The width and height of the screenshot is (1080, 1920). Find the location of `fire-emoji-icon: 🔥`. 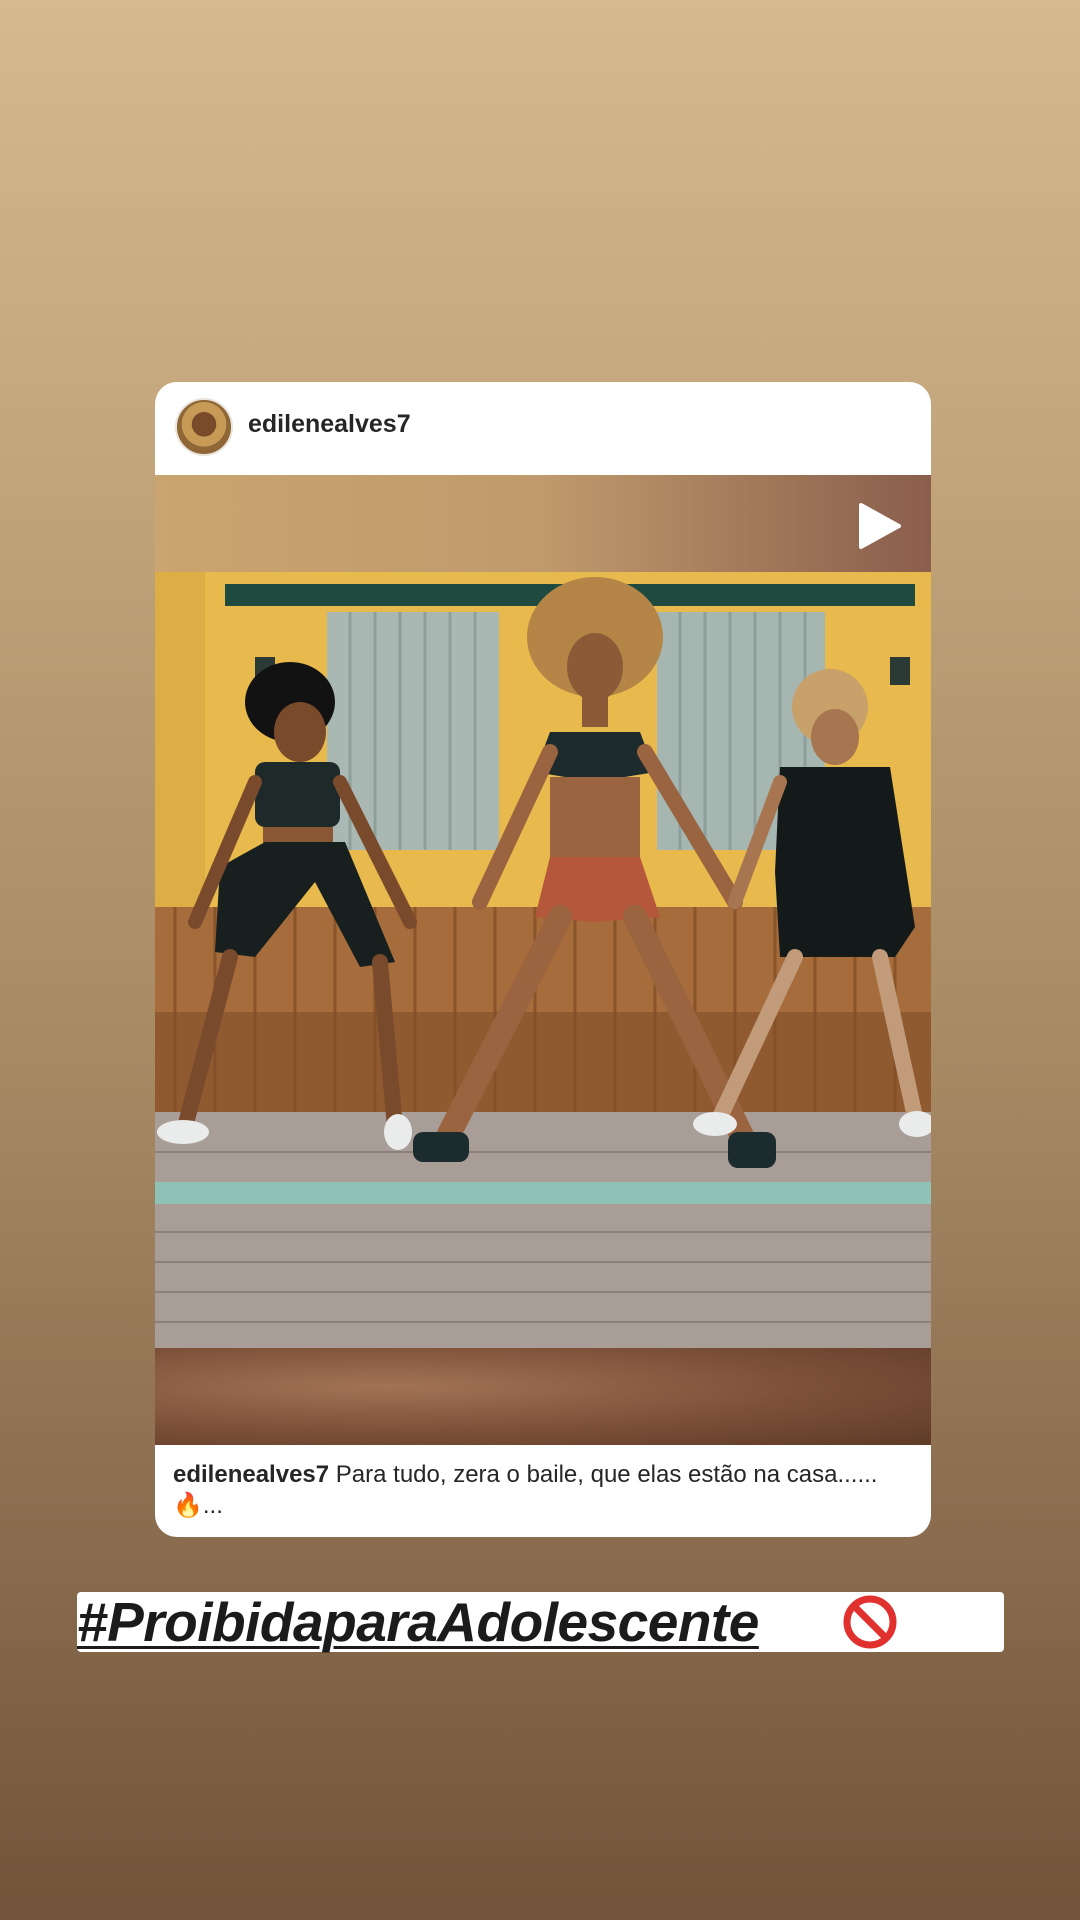

fire-emoji-icon: 🔥 is located at coordinates (188, 1505).